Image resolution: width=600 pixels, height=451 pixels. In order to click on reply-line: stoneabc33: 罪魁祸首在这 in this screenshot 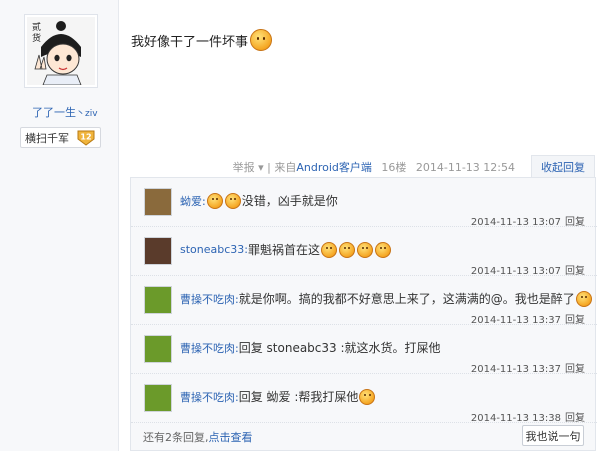, I will do `click(286, 249)`.